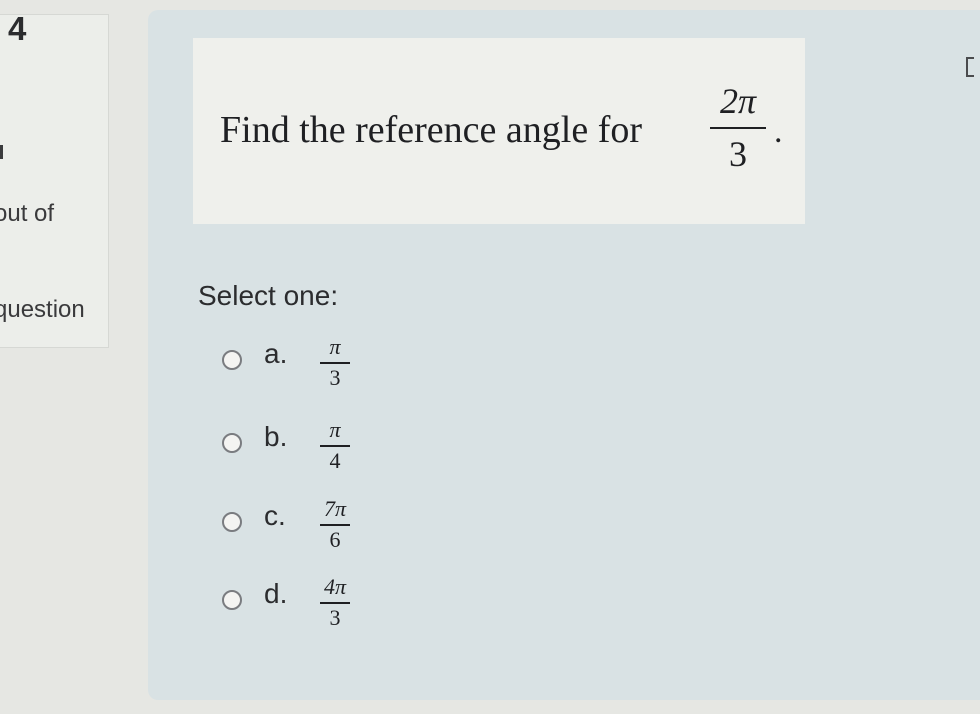 The image size is (980, 714). Describe the element at coordinates (276, 593) in the screenshot. I see `option-letter: d.` at that location.